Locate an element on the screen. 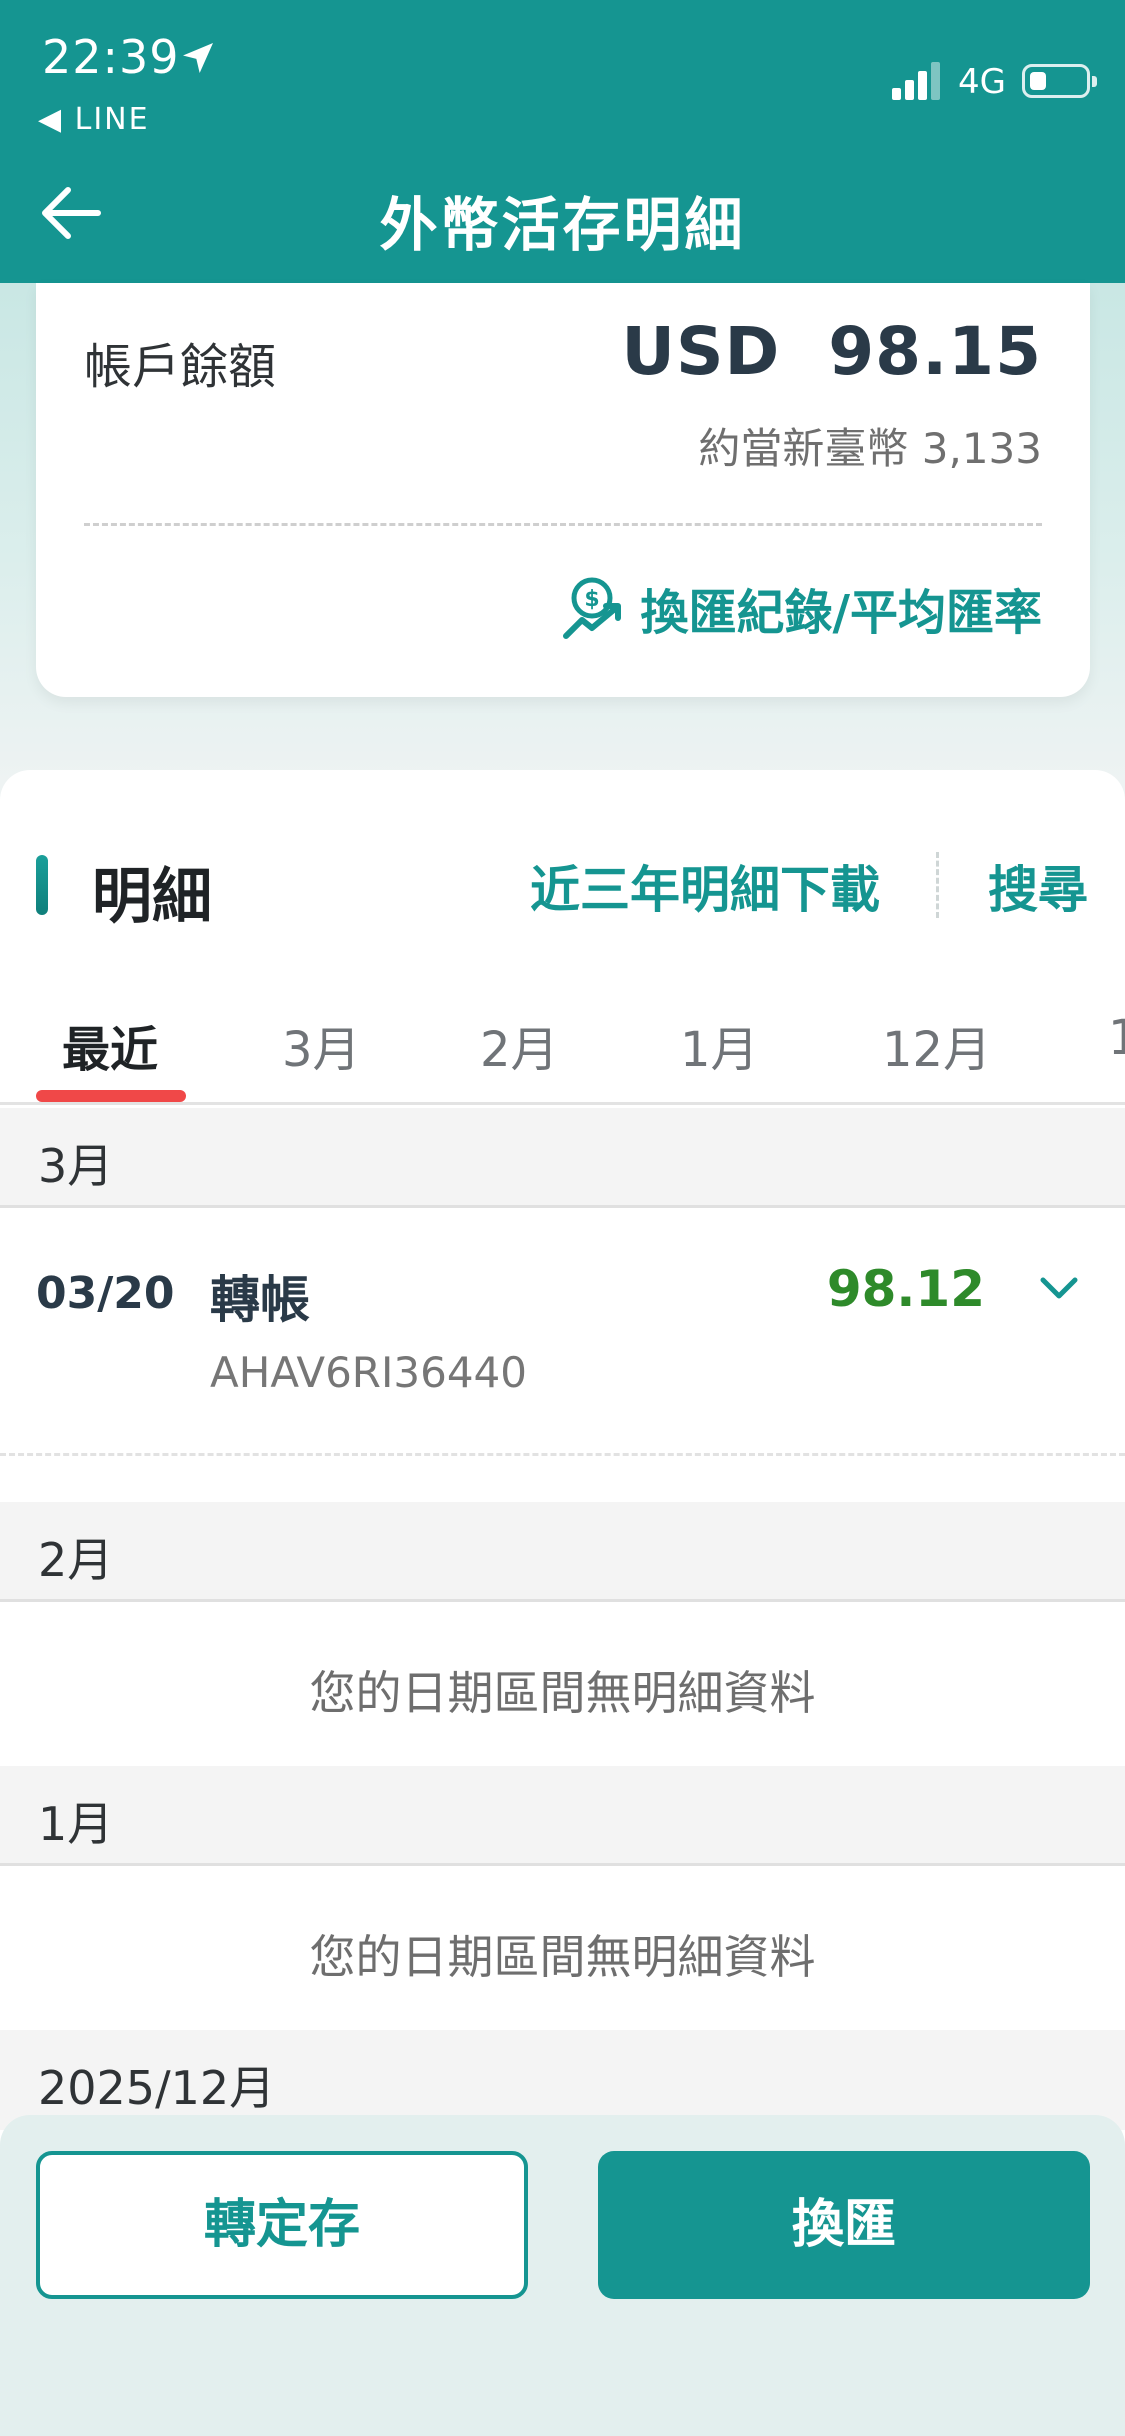 The image size is (1125, 2436). month-label: 1月 is located at coordinates (76, 1824).